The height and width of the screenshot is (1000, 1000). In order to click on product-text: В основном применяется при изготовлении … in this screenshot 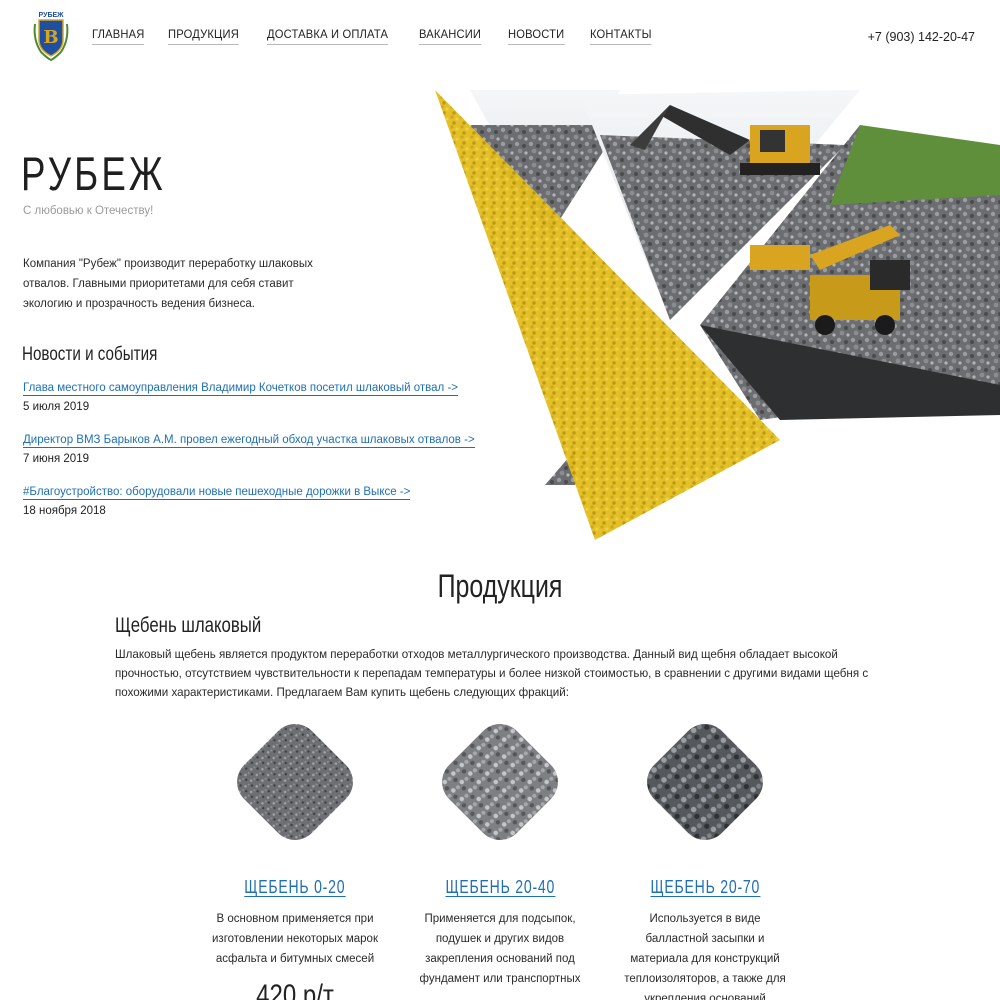, I will do `click(295, 939)`.